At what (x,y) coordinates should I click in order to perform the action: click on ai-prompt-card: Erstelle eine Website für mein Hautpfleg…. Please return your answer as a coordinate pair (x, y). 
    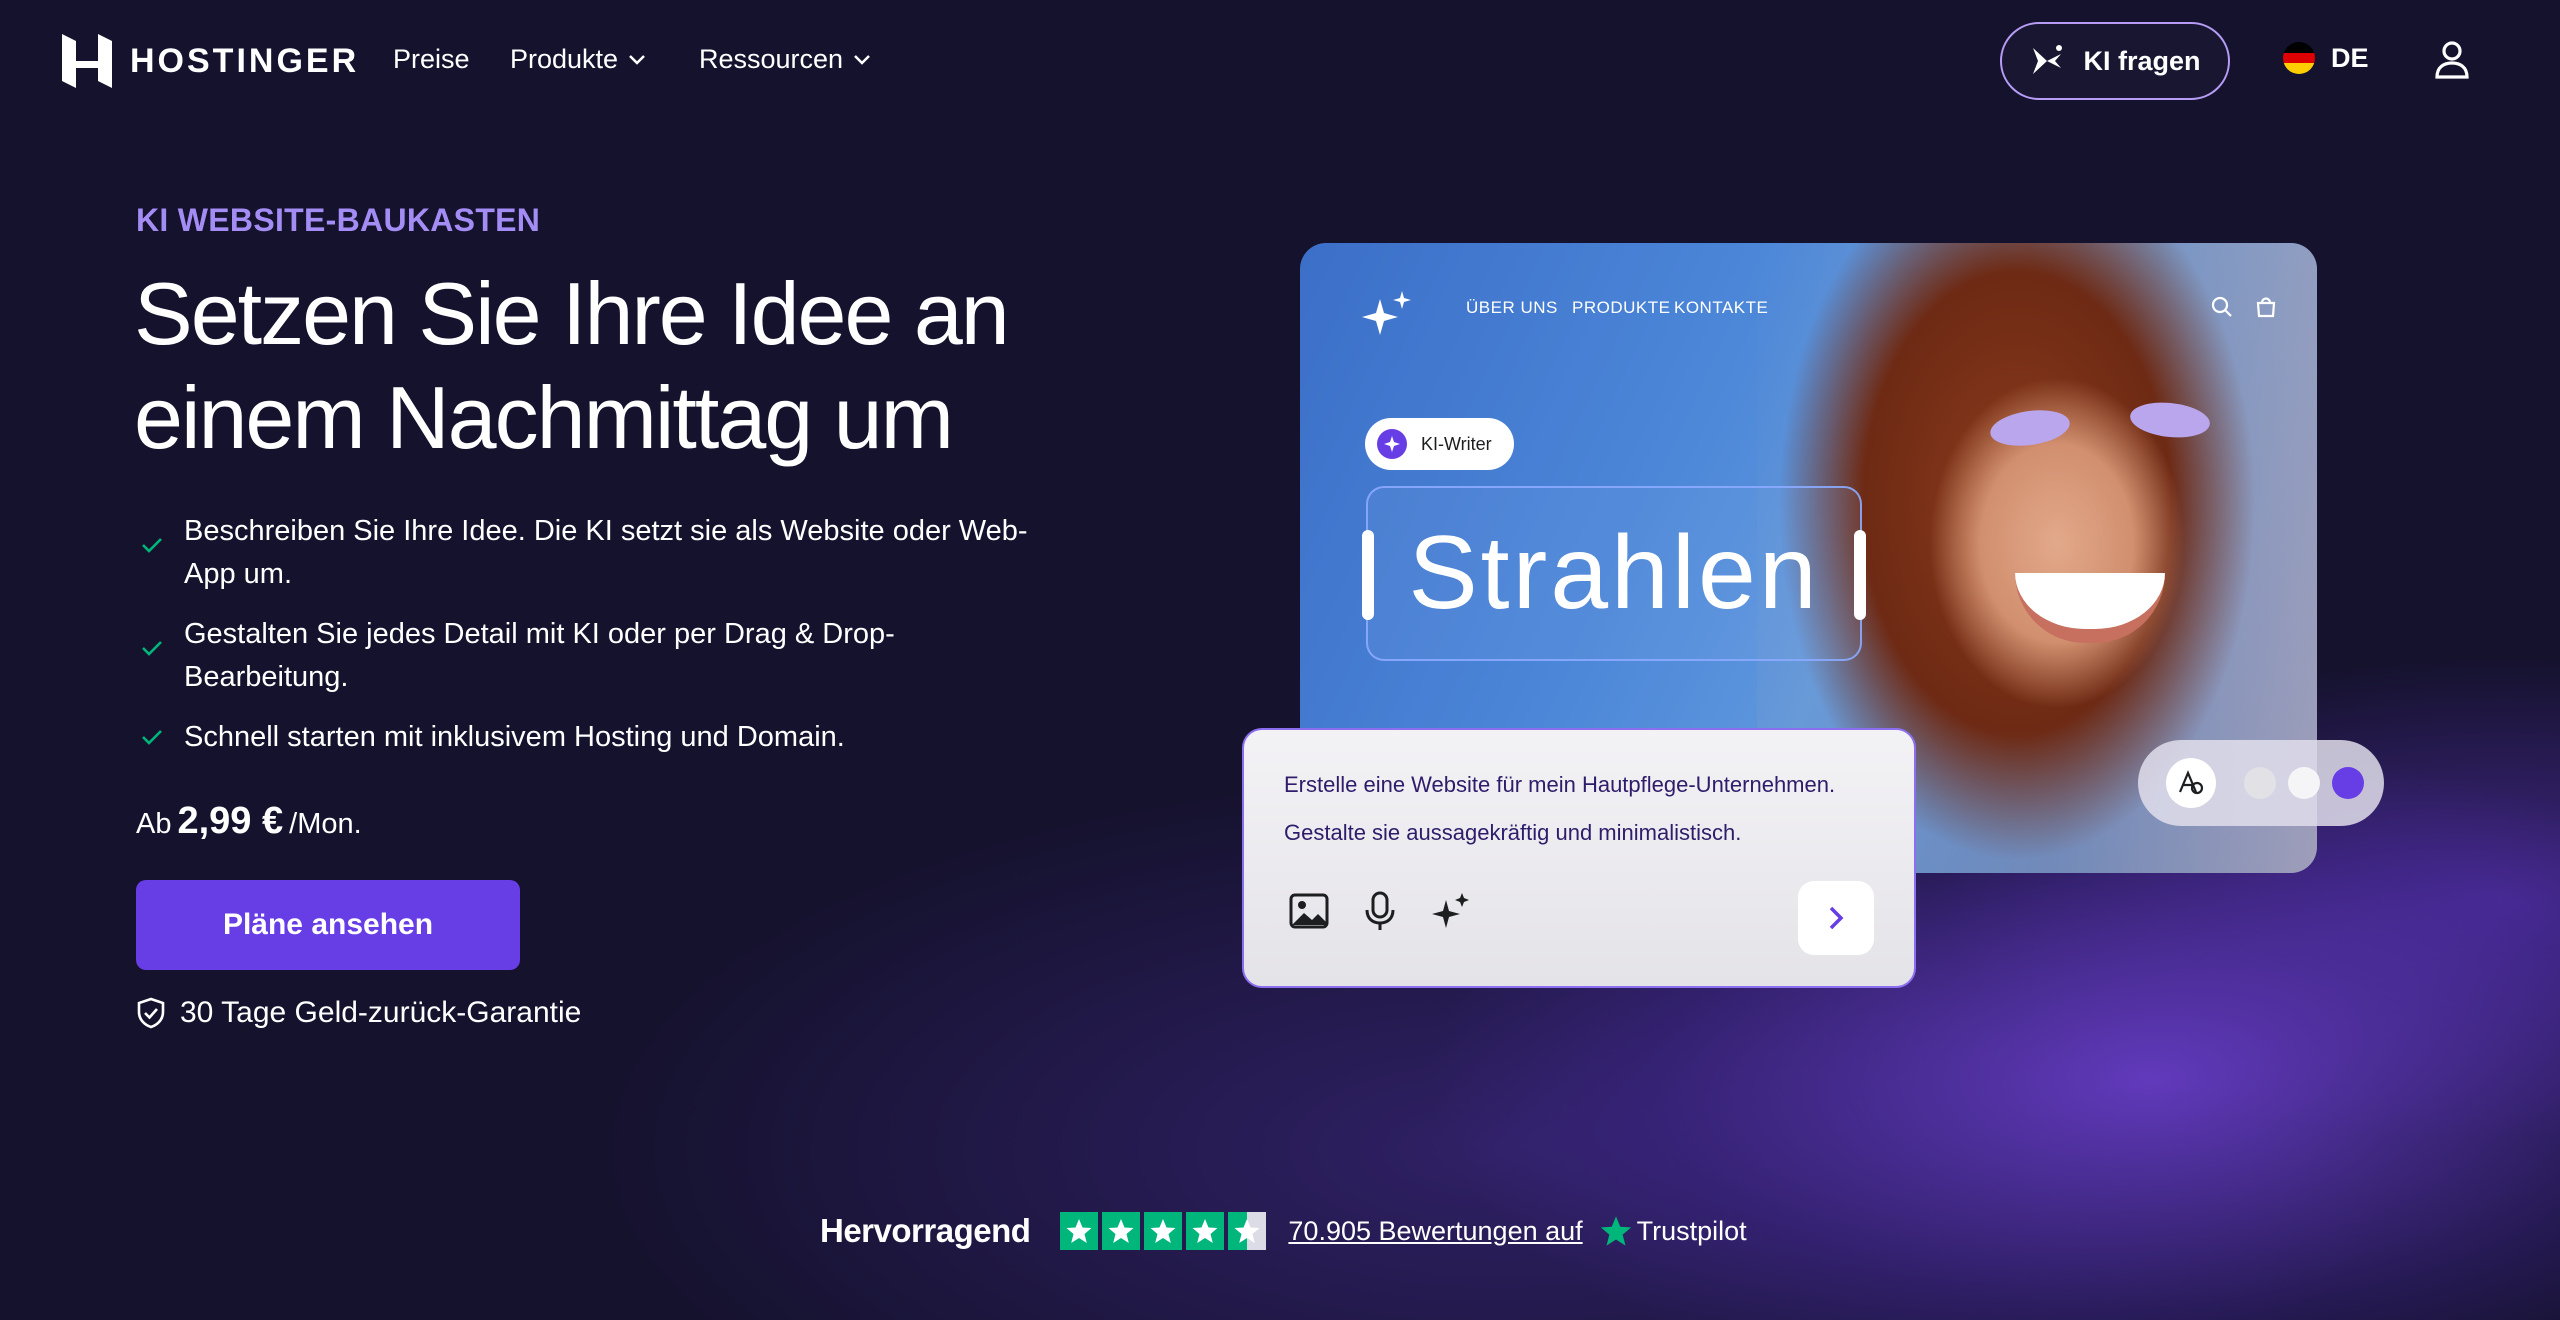
    Looking at the image, I should click on (1579, 858).